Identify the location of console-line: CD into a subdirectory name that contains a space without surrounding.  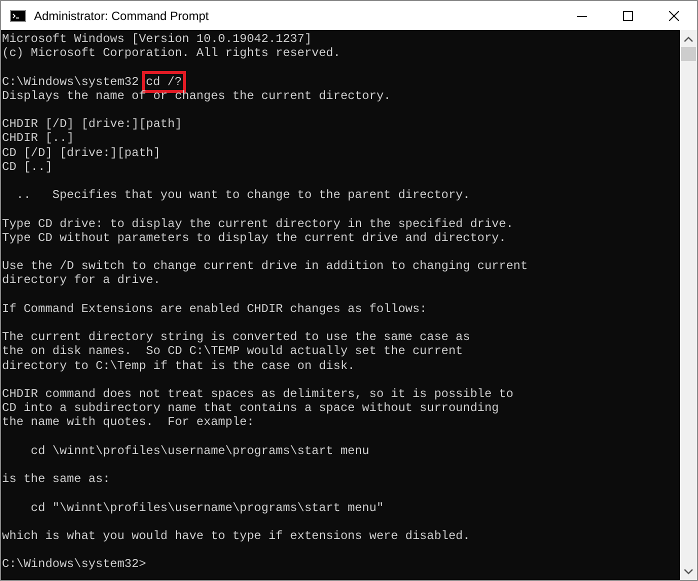
(250, 408).